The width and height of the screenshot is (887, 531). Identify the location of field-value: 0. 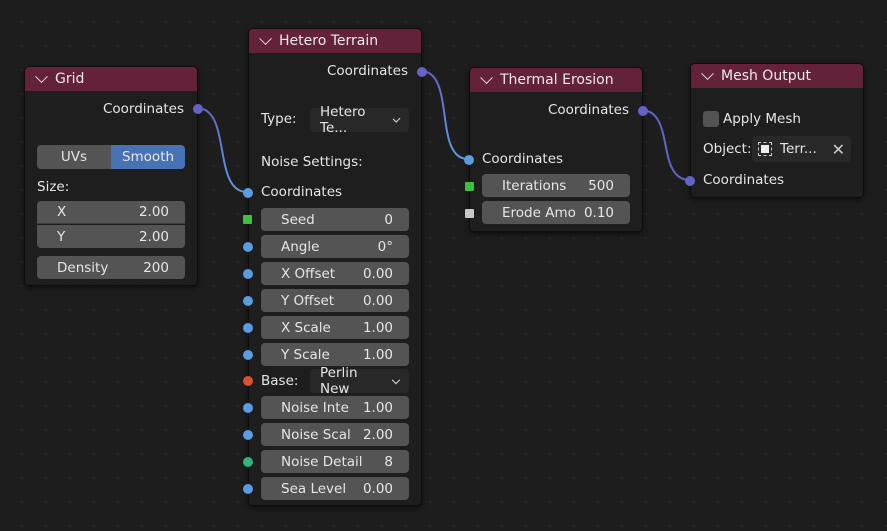
(388, 219).